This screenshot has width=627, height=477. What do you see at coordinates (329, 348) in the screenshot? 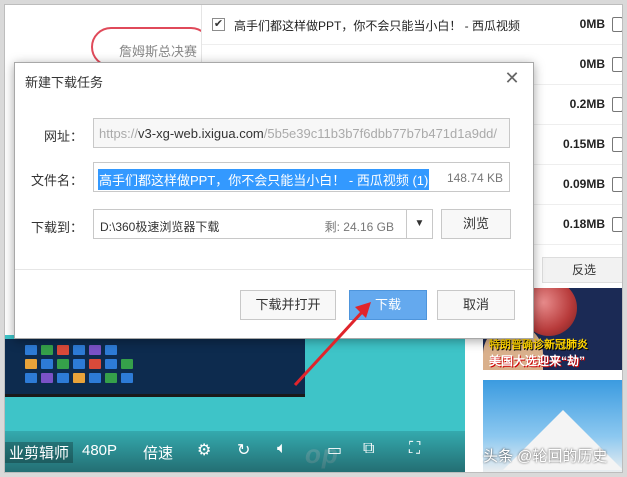
I see `arrow-shaft` at bounding box center [329, 348].